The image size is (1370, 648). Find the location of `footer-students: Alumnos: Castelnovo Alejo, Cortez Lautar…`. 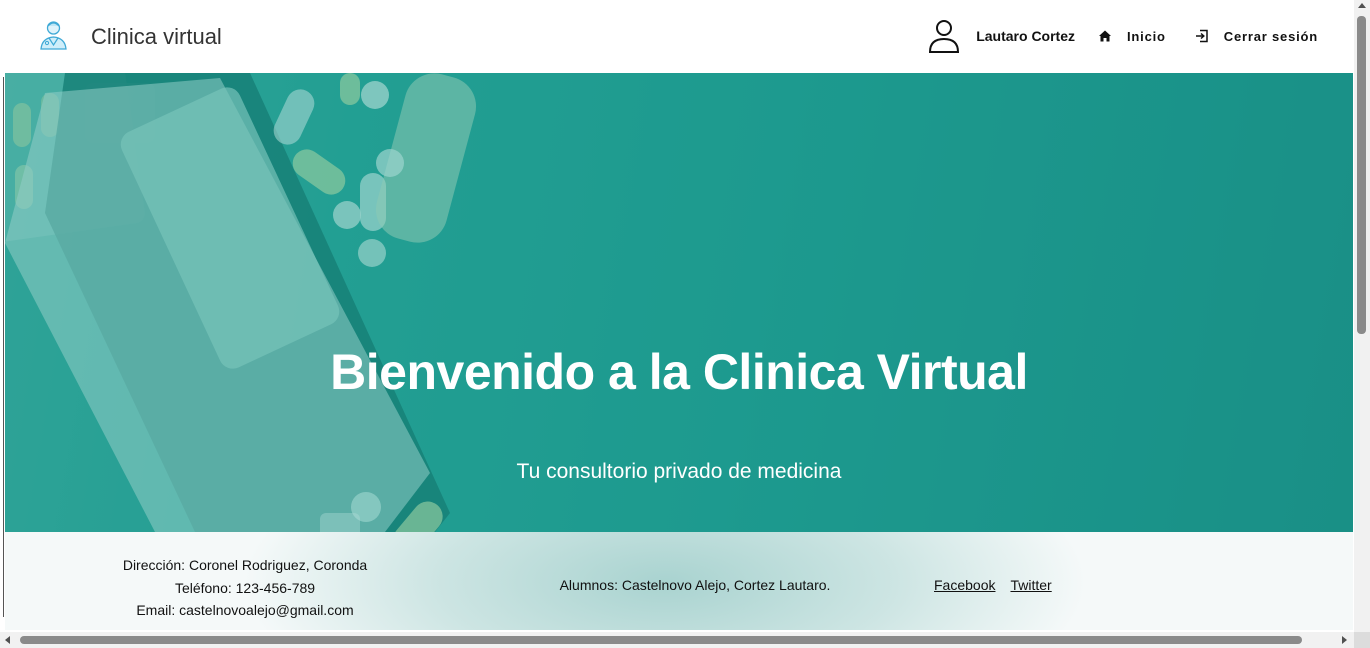

footer-students: Alumnos: Castelnovo Alejo, Cortez Lautar… is located at coordinates (695, 585).